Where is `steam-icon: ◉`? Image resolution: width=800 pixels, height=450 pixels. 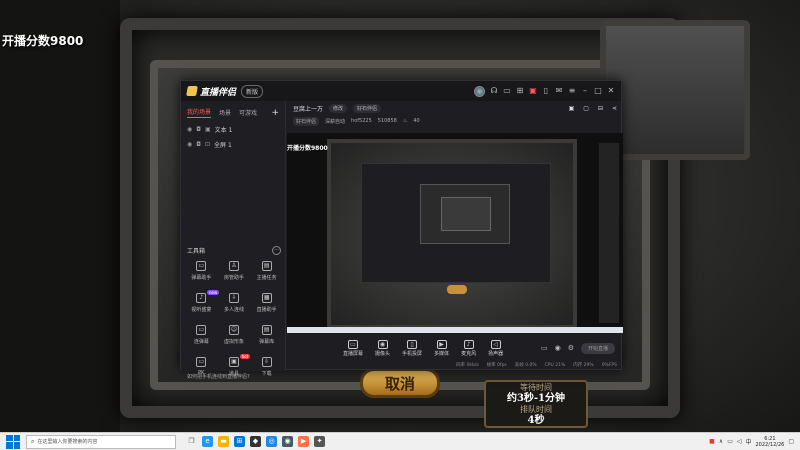 steam-icon: ◉ is located at coordinates (287, 441).